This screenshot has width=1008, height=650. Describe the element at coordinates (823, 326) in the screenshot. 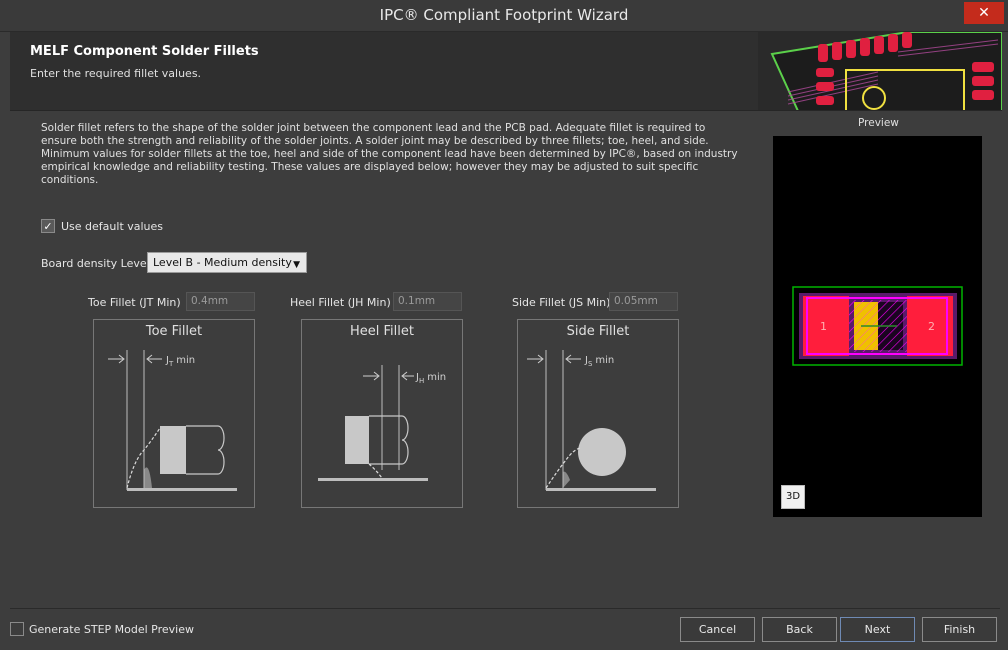

I see `pad-1-label: 1` at that location.